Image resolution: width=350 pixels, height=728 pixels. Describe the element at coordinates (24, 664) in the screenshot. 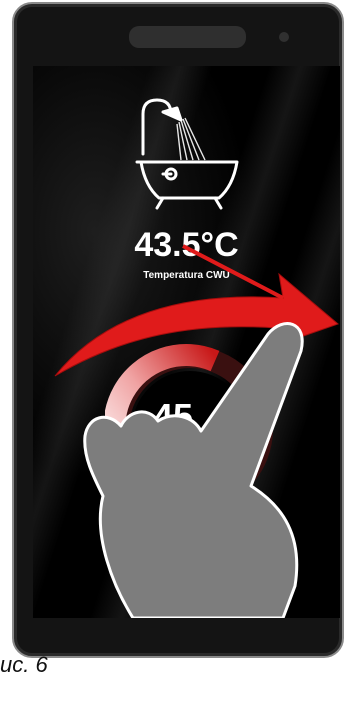

I see `figure-caption: ис. 6` at that location.